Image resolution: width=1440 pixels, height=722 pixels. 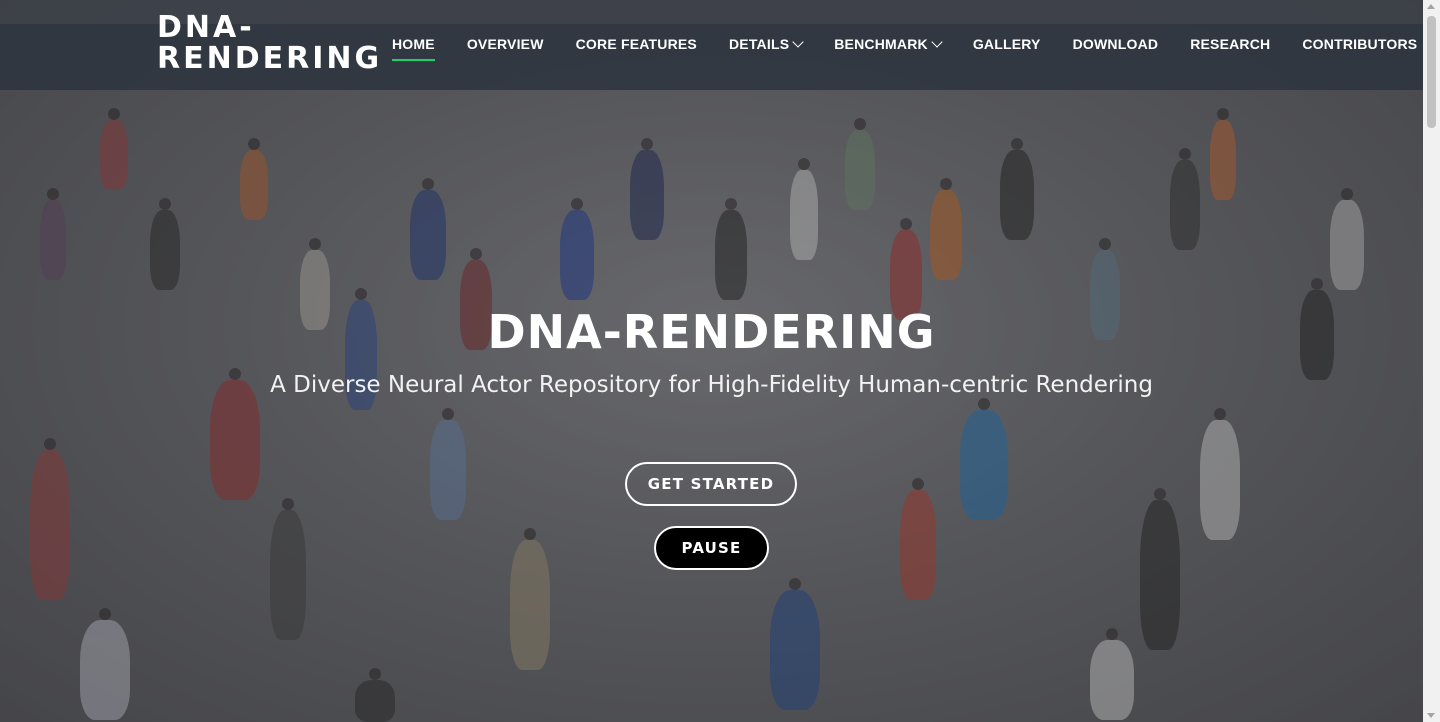 I want to click on site-logo: DNA- RENDERING, so click(x=269, y=43).